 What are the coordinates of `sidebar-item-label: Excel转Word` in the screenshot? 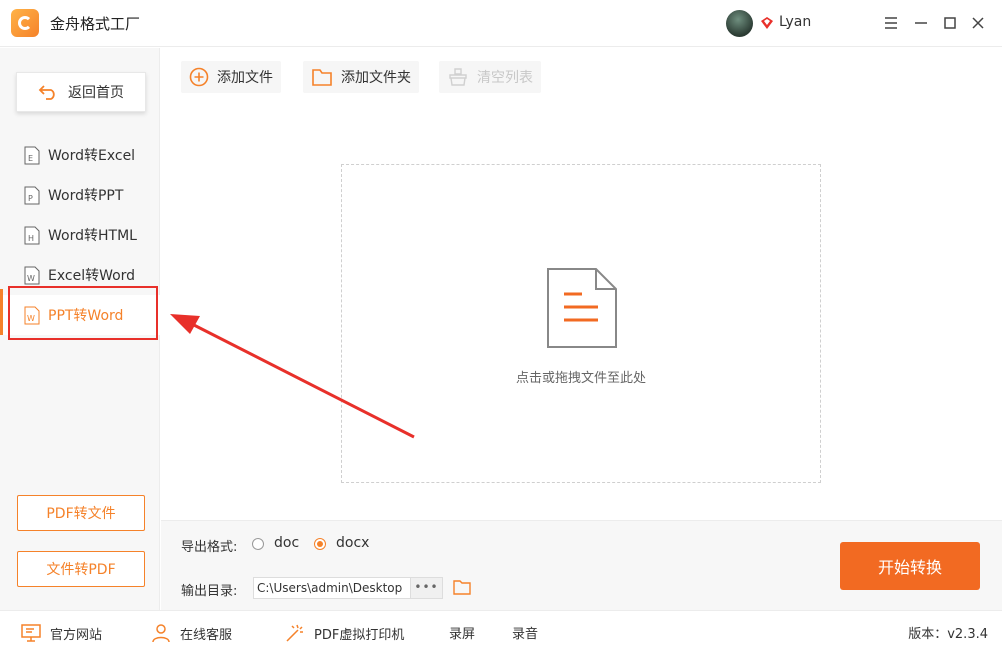 It's located at (92, 276).